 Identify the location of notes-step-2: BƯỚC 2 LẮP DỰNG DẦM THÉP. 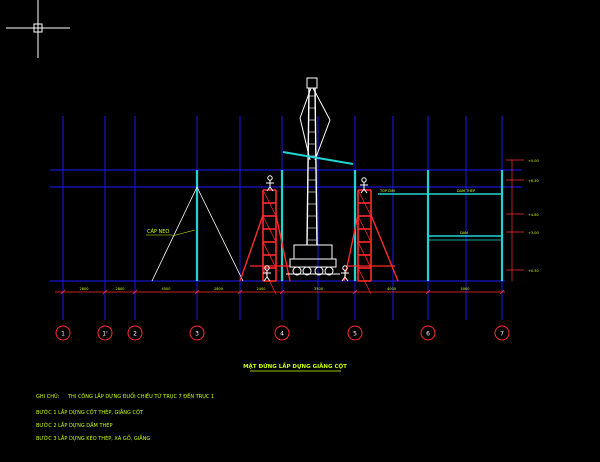
(74, 425).